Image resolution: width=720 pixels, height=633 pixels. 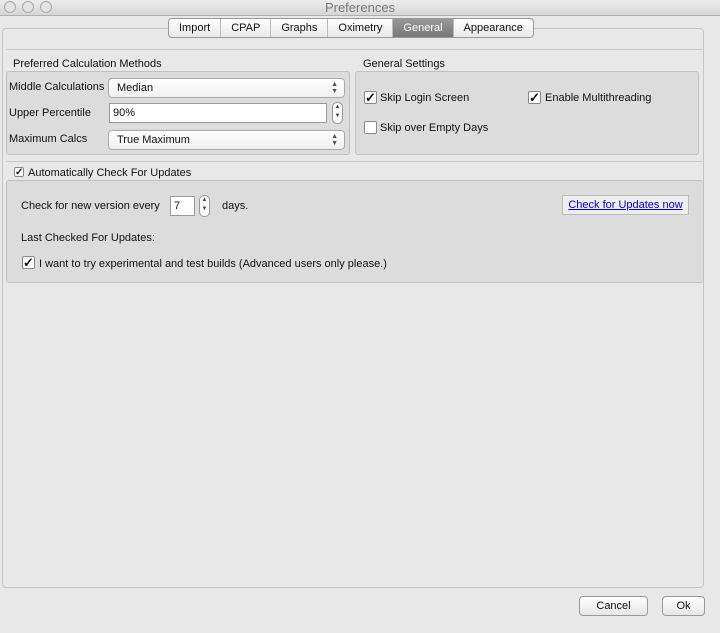 What do you see at coordinates (10, 7) in the screenshot?
I see `close-window-button` at bounding box center [10, 7].